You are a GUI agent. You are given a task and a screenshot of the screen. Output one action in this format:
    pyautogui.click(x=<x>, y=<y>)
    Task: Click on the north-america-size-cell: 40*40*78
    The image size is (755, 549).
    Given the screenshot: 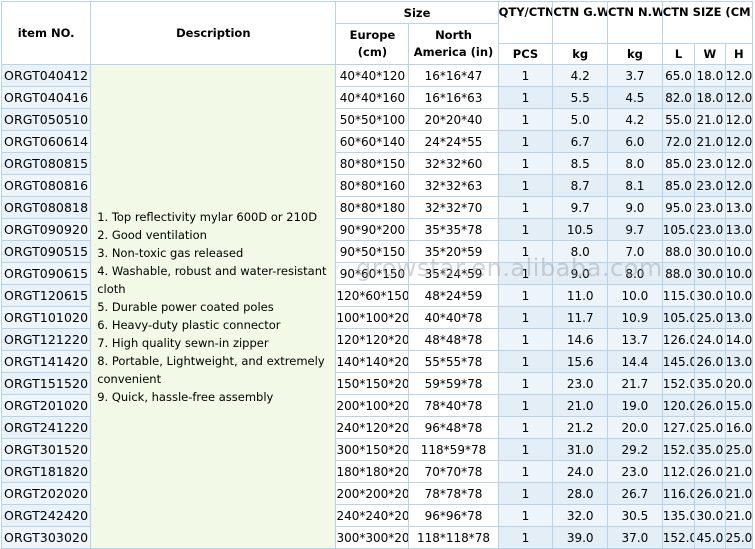 What is the action you would take?
    pyautogui.click(x=453, y=317)
    